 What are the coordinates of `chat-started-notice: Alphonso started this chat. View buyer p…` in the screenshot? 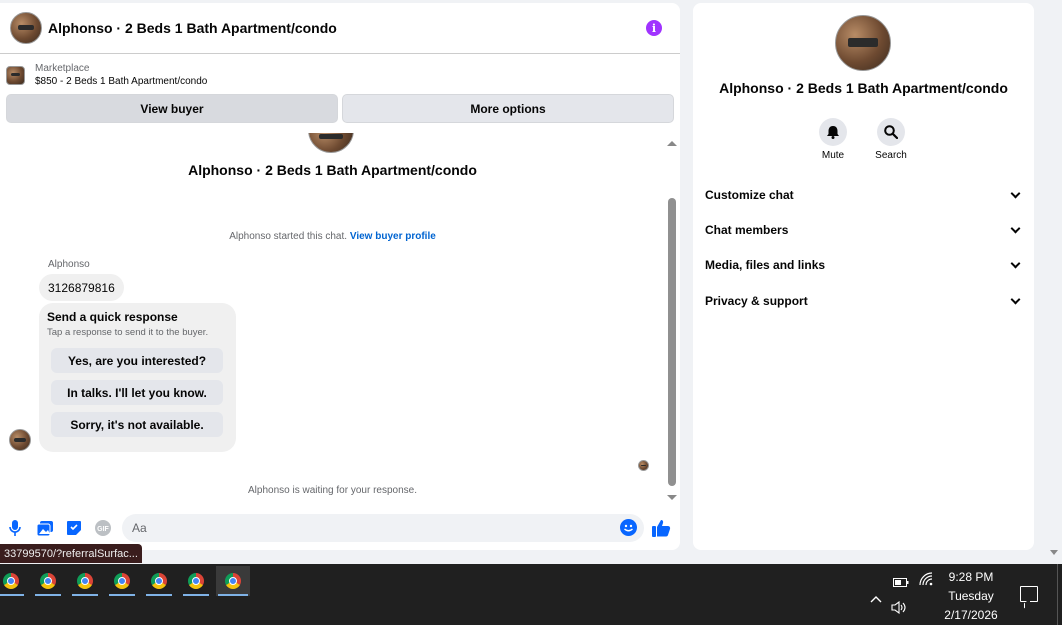 It's located at (332, 236).